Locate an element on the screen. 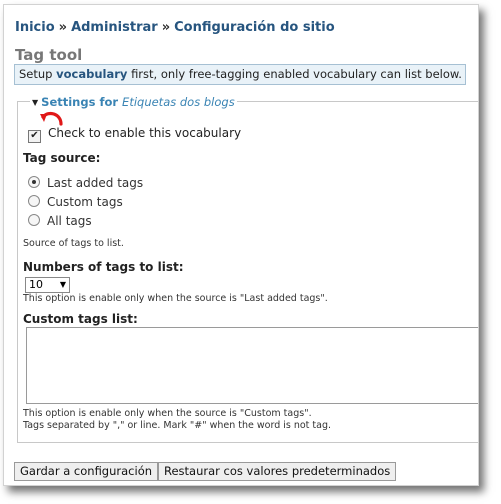 This screenshot has width=501, height=504. fieldset-legend: ▼ Settings for Etiquetas dos blogs is located at coordinates (133, 102).